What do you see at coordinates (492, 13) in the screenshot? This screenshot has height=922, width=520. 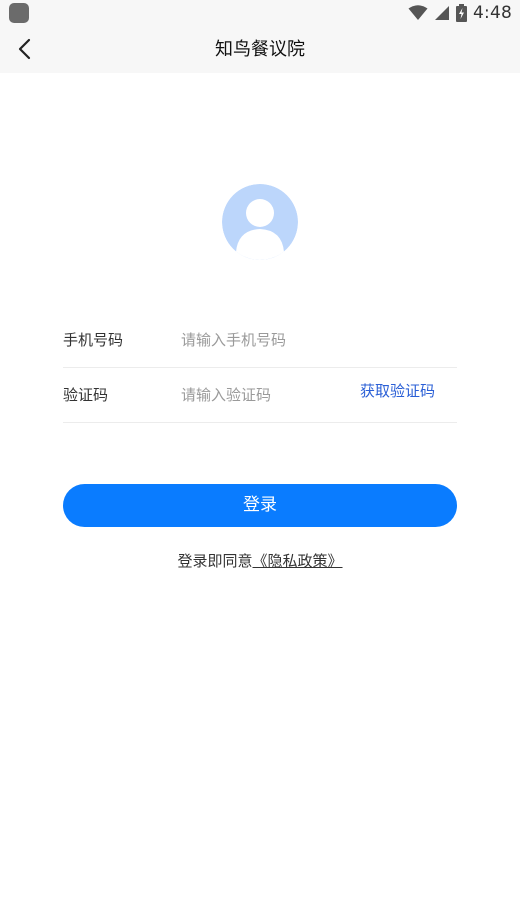 I see `status-time: 4:48` at bounding box center [492, 13].